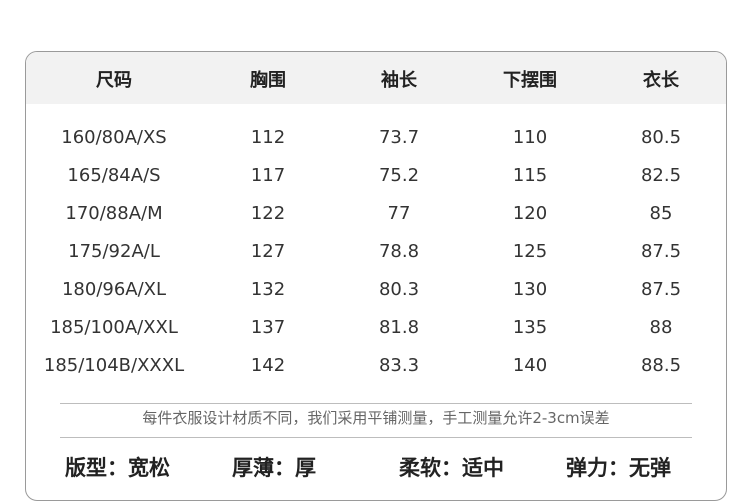  What do you see at coordinates (399, 175) in the screenshot?
I see `table-cell: 75.2` at bounding box center [399, 175].